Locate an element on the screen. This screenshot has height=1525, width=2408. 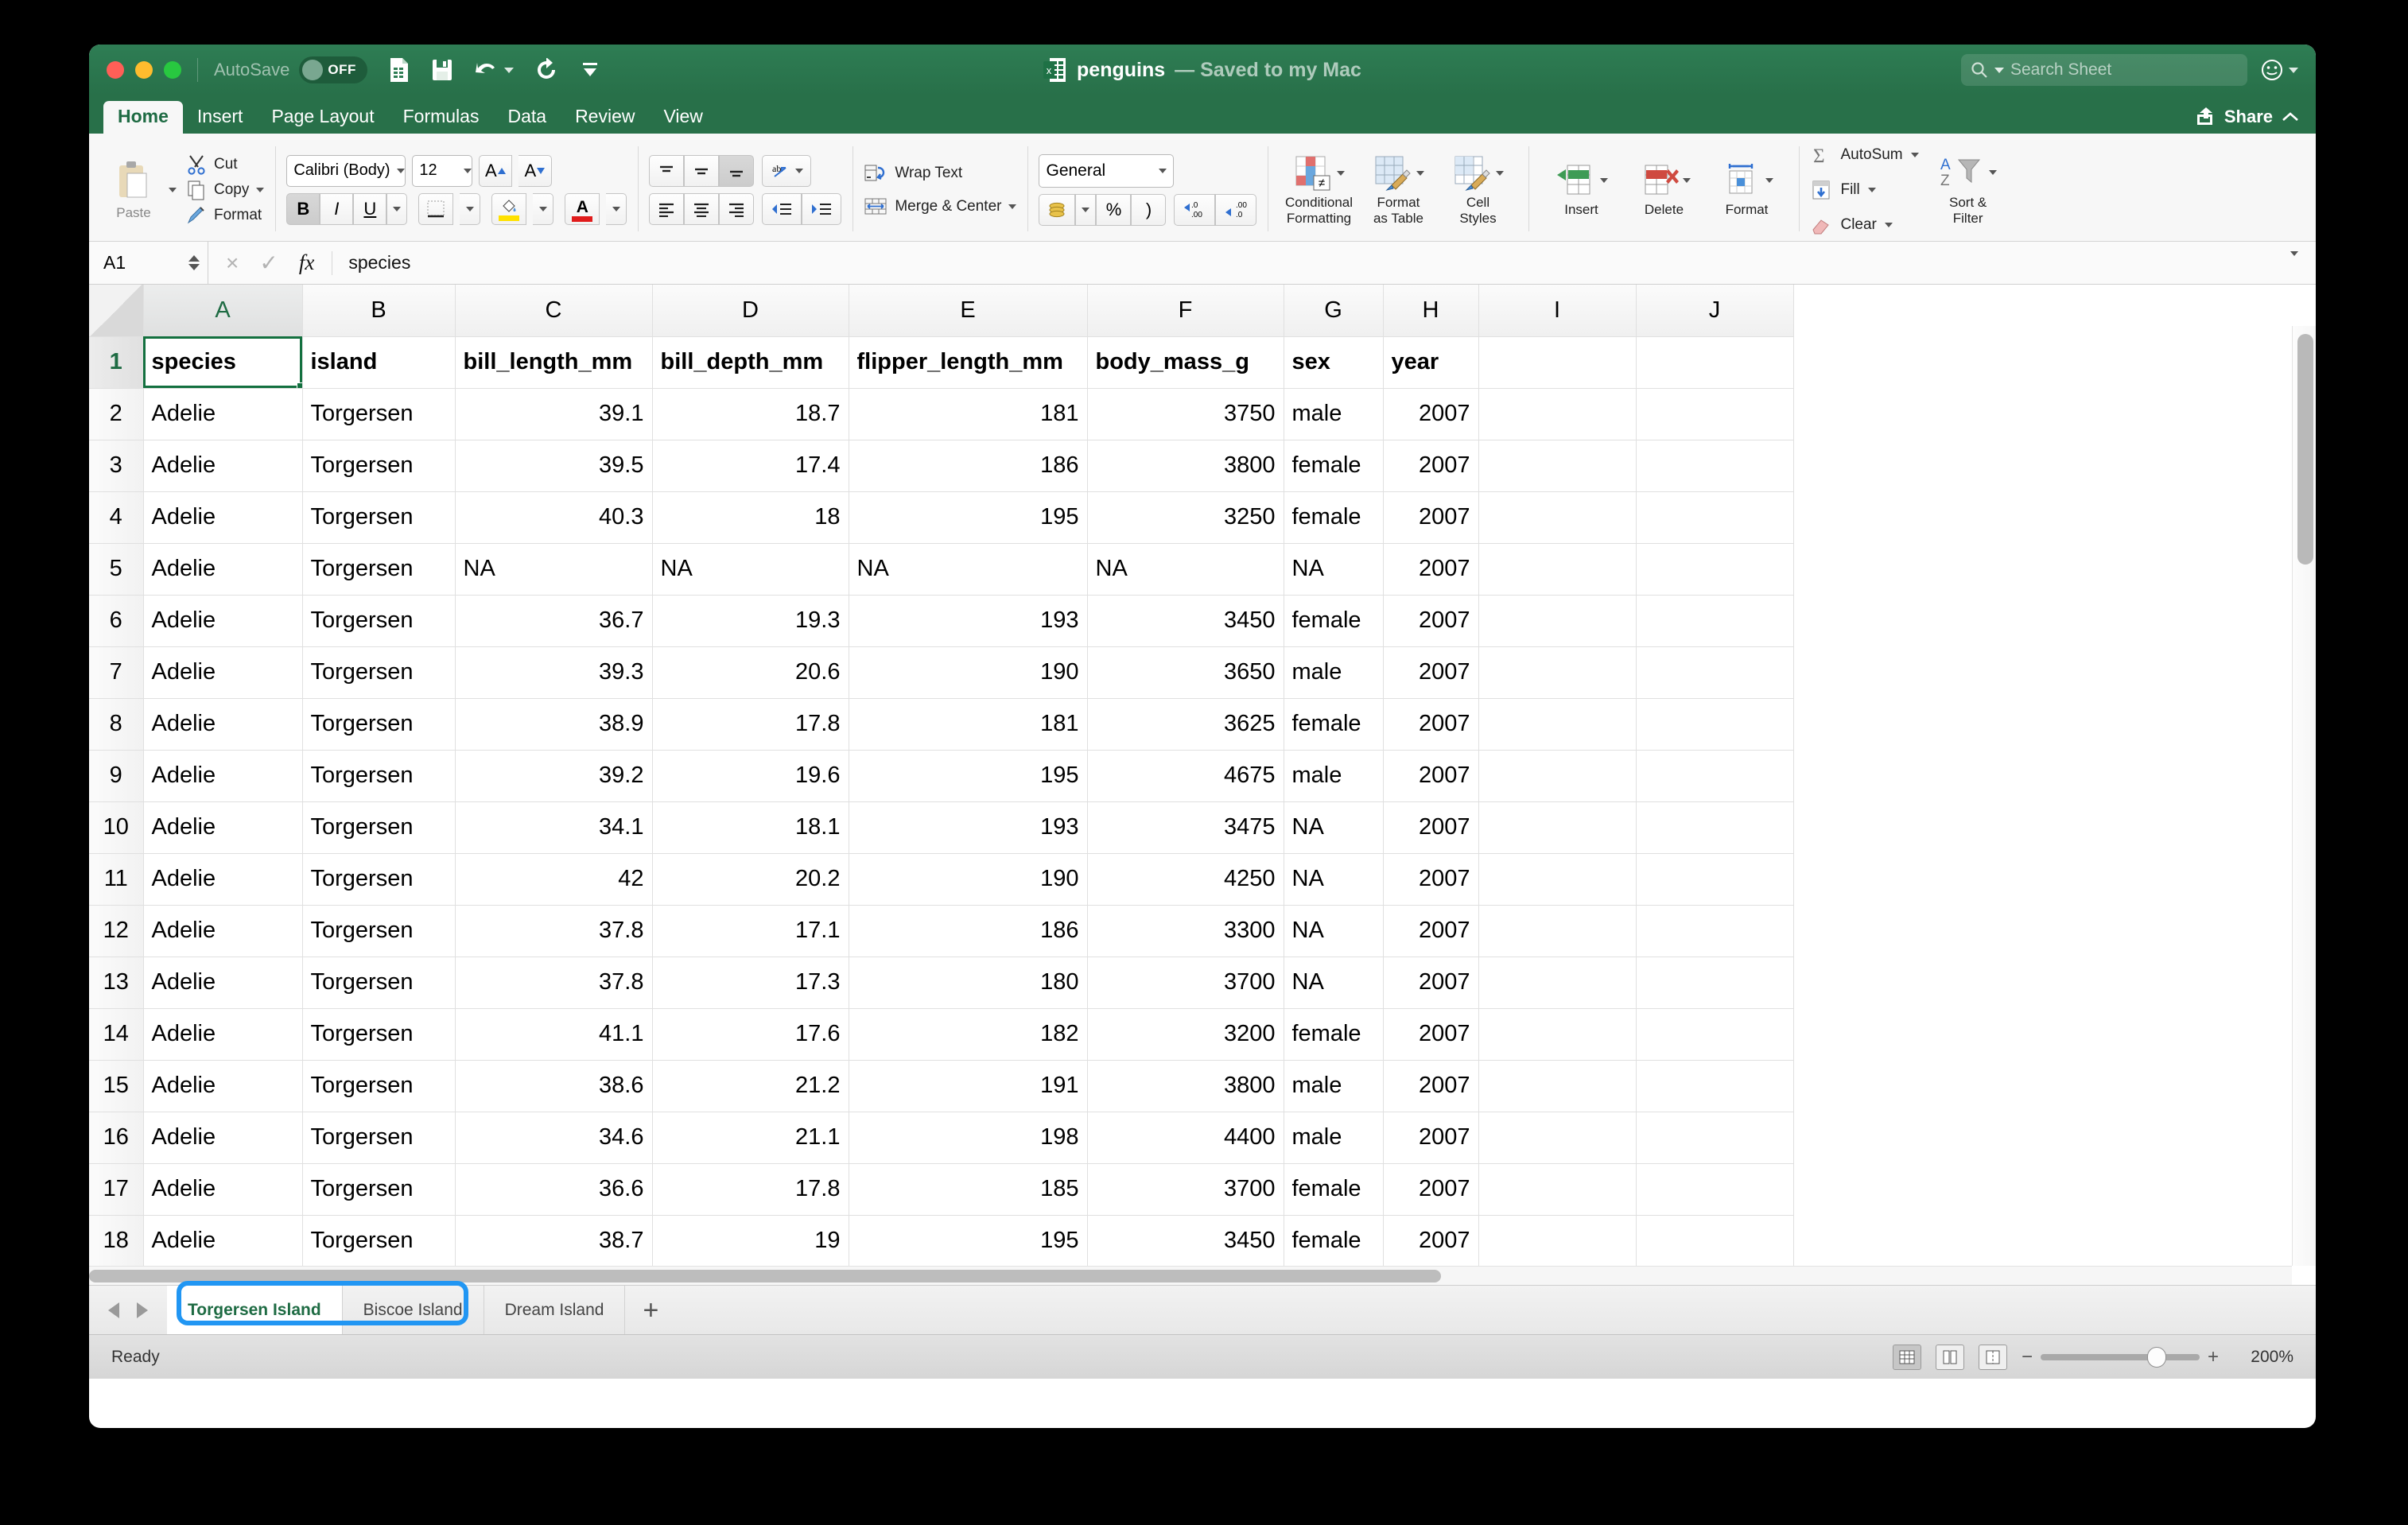
table-row: 4 Adelie Torgersen 40.3 18 195 3250 female 2007 is located at coordinates (941, 517).